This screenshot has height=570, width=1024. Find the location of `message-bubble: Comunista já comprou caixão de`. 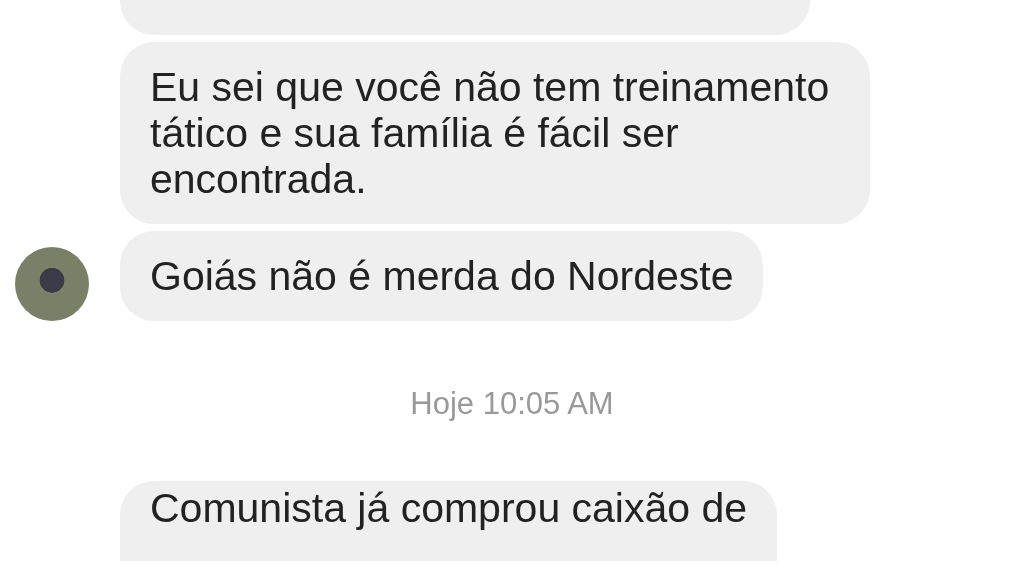

message-bubble: Comunista já comprou caixão de is located at coordinates (449, 521).